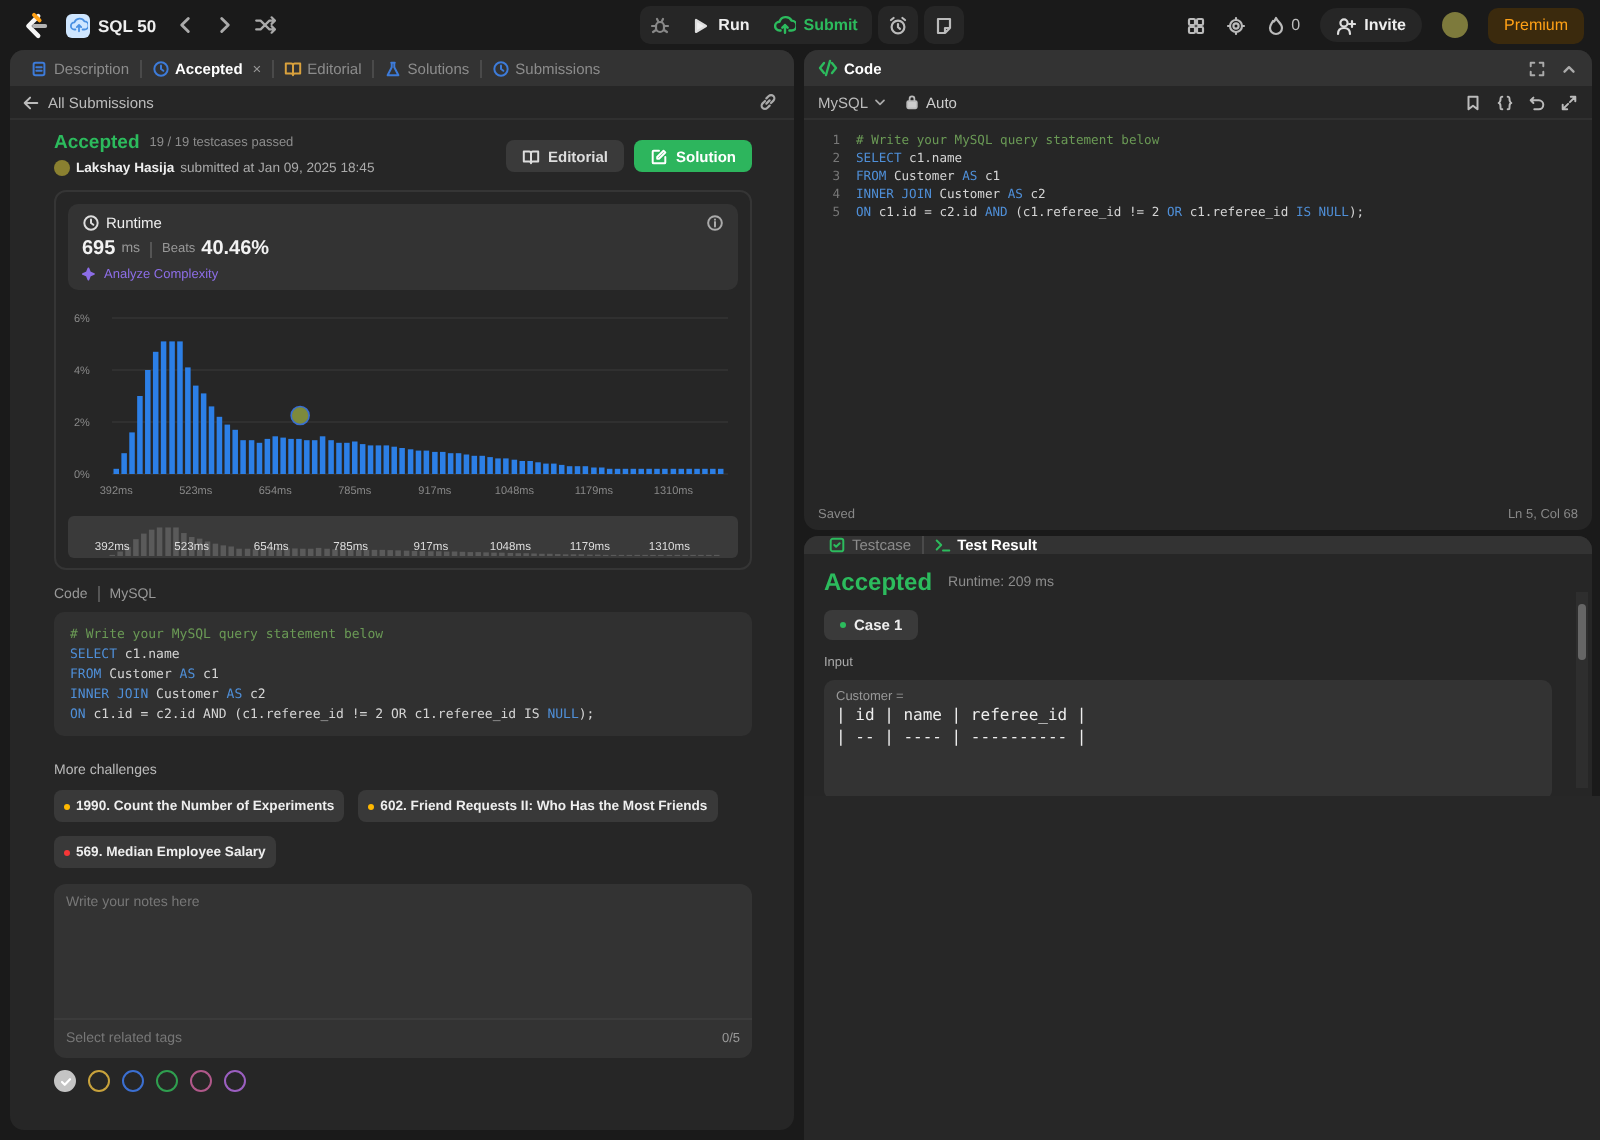  Describe the element at coordinates (768, 102) in the screenshot. I see `link-icon` at that location.